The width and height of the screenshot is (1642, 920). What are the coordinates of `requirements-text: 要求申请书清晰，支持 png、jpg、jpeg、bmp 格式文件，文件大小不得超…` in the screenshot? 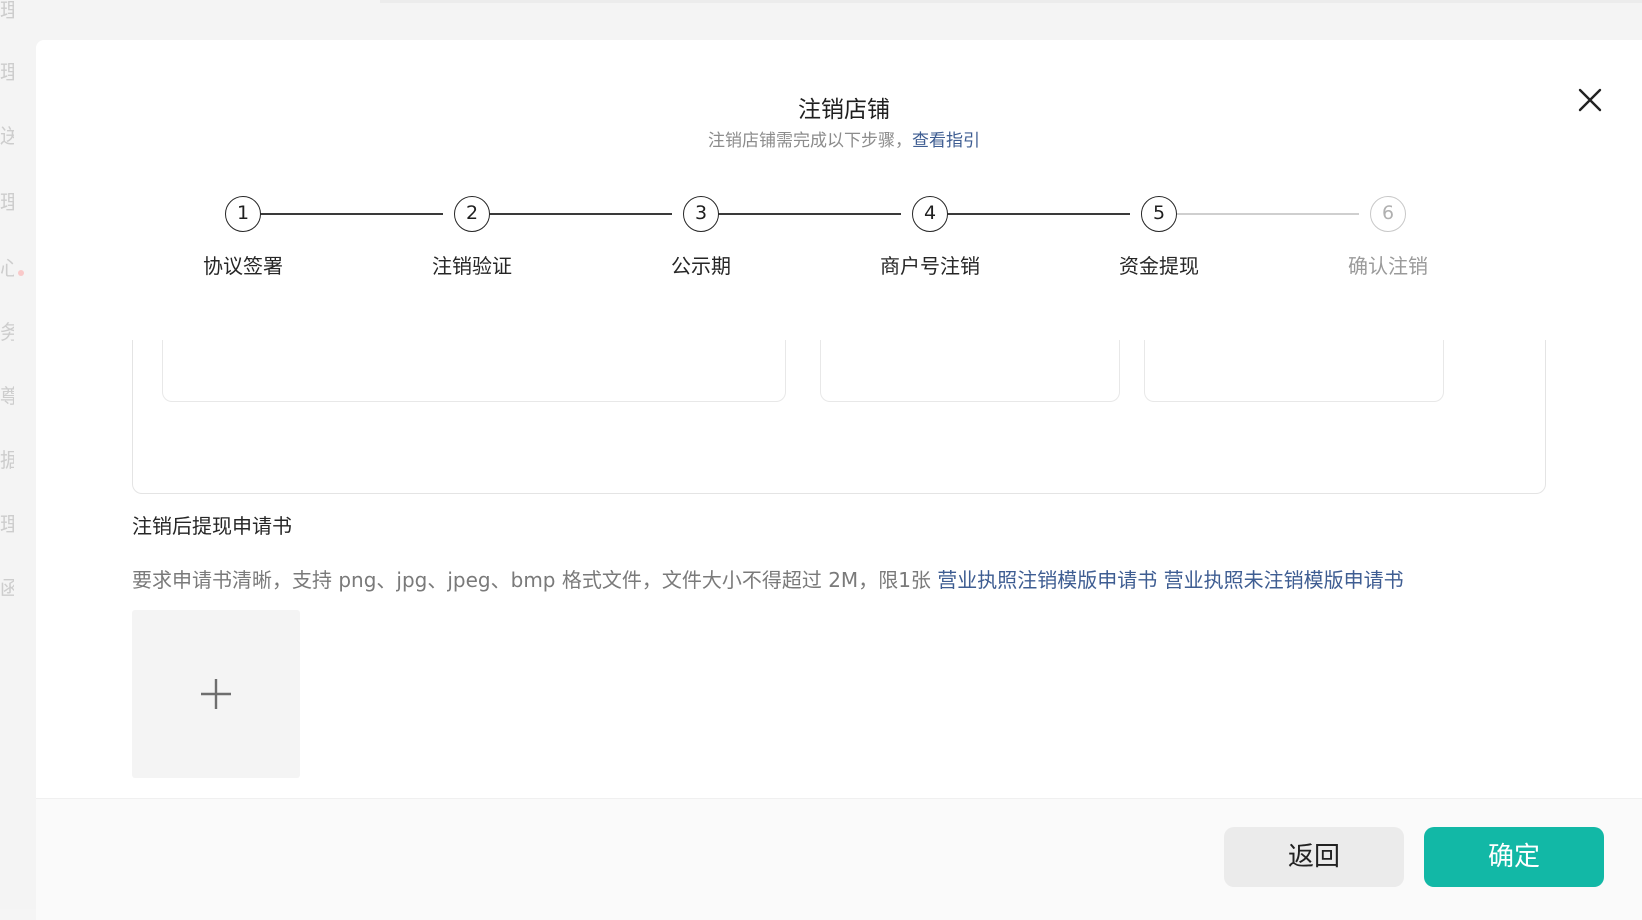 It's located at (531, 580).